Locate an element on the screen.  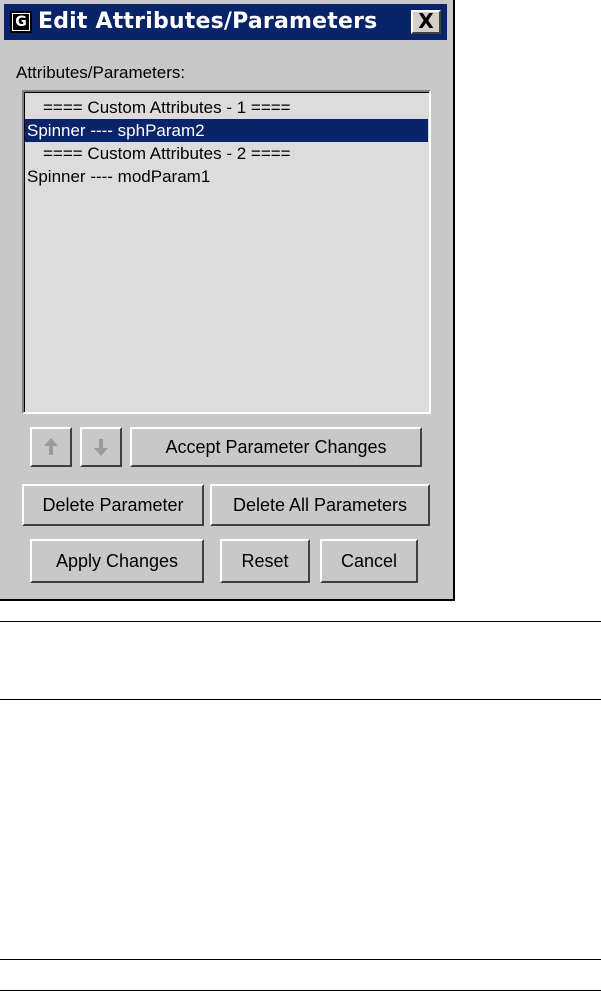
close-icon: X is located at coordinates (426, 21).